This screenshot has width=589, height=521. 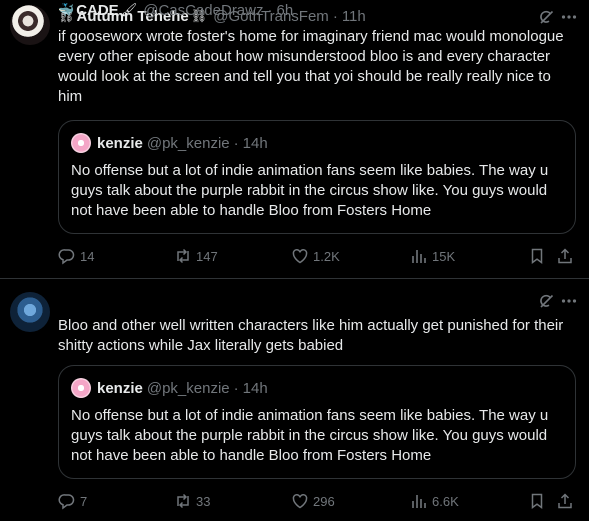 I want to click on action-bar: 14 147 1.2K 15K, so click(x=318, y=257).